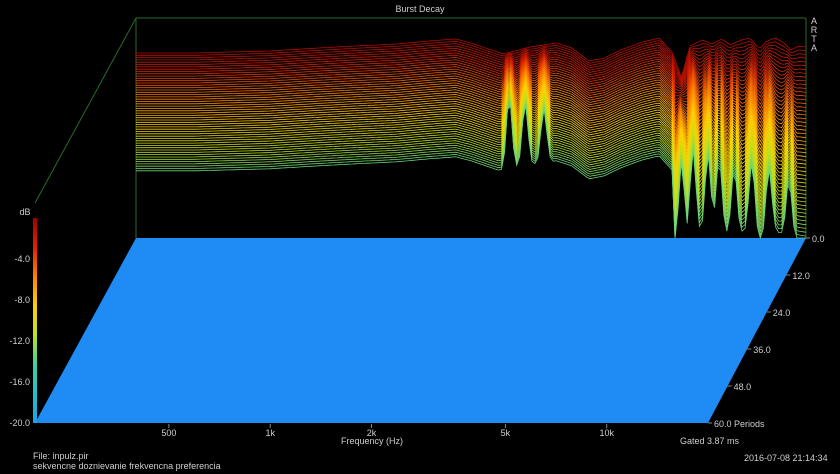  I want to click on z-tick-label: 12.0, so click(801, 276).